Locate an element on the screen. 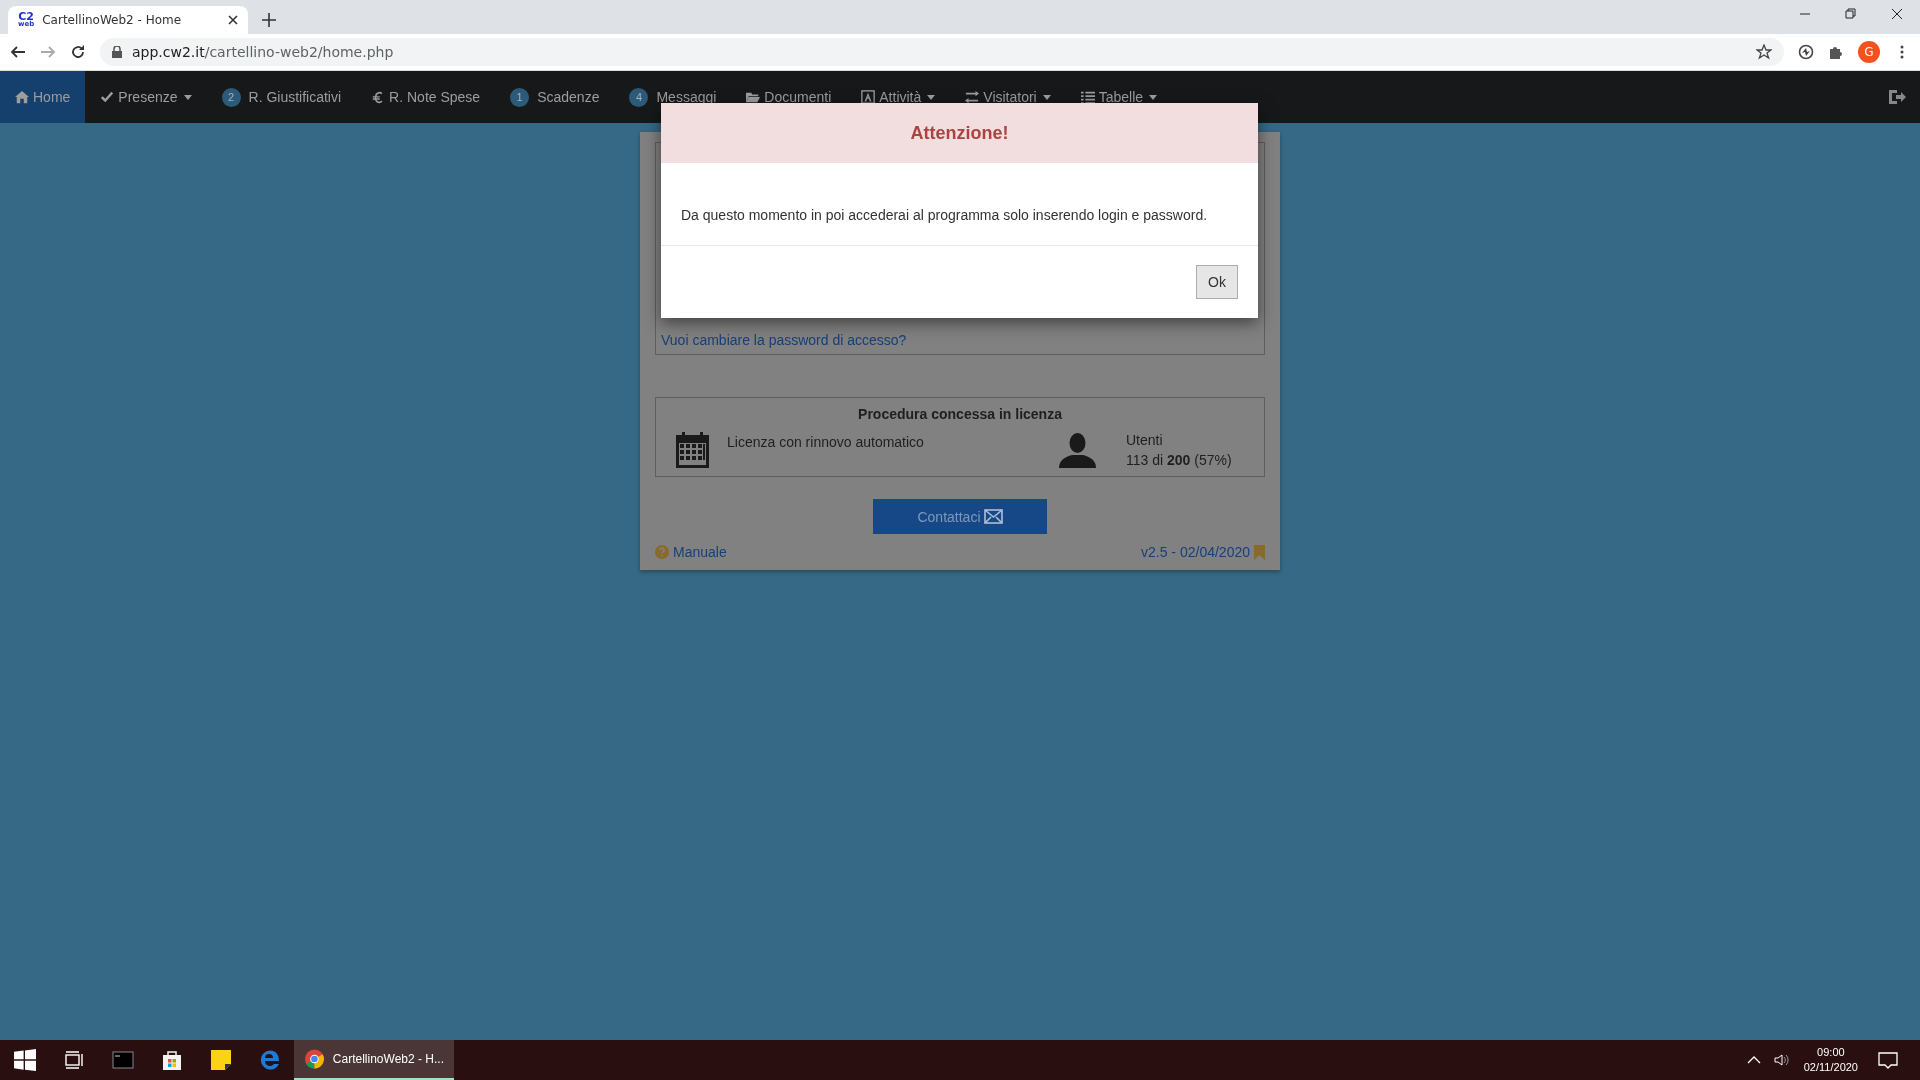 This screenshot has height=1080, width=1920. count-badge: 4 is located at coordinates (639, 97).